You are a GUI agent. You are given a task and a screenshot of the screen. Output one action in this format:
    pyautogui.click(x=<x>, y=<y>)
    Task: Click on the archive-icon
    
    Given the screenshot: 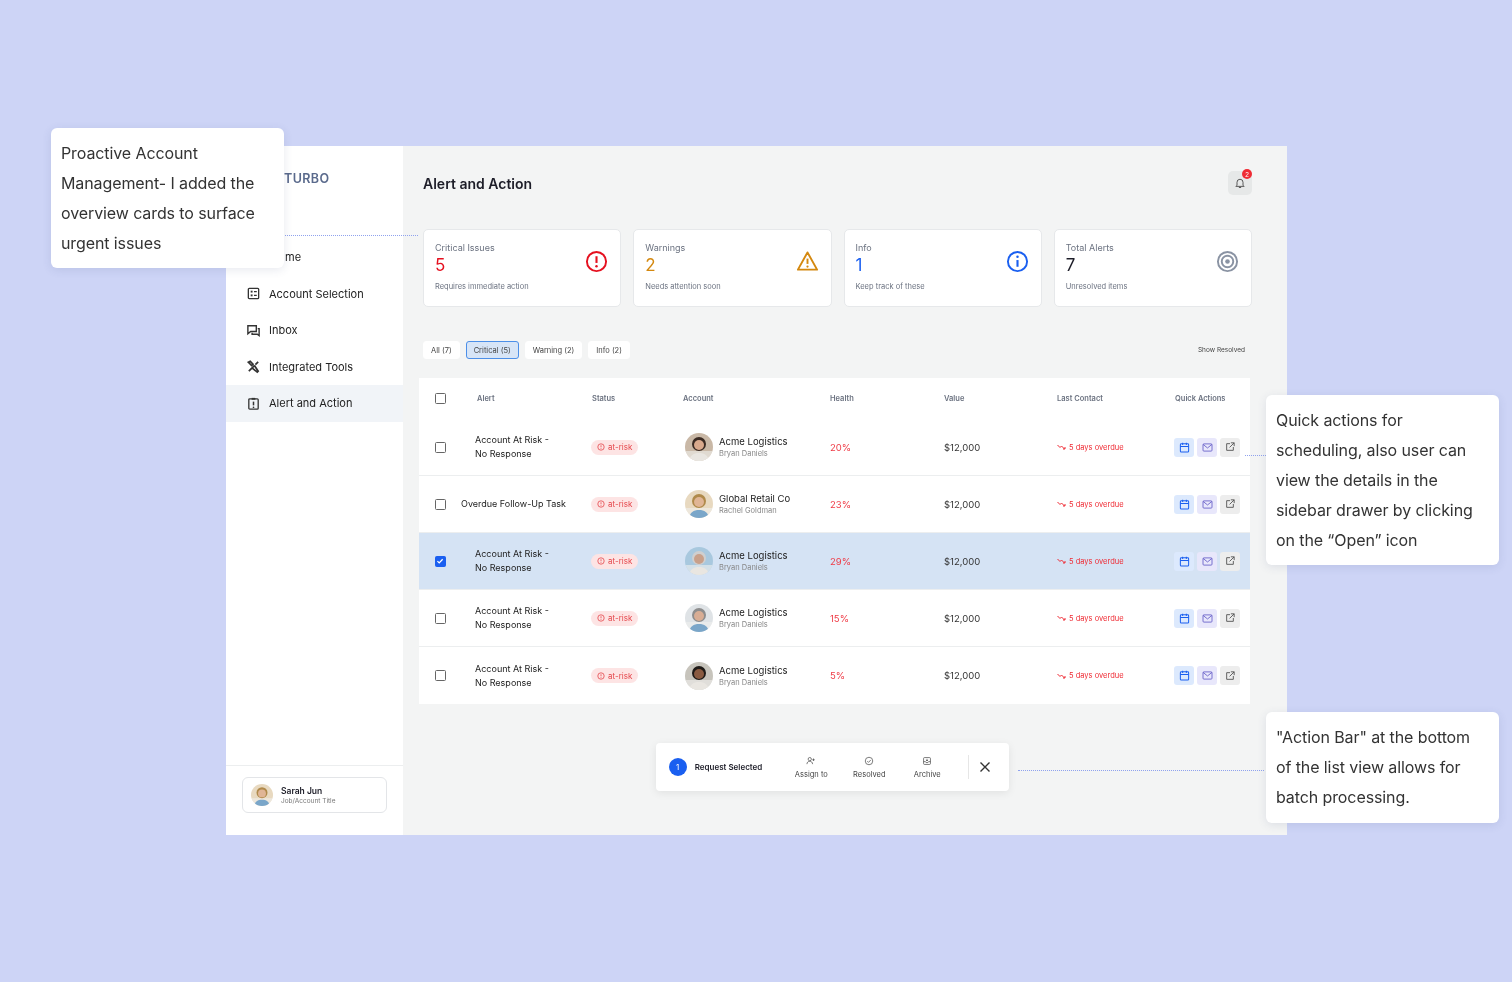 What is the action you would take?
    pyautogui.click(x=927, y=760)
    